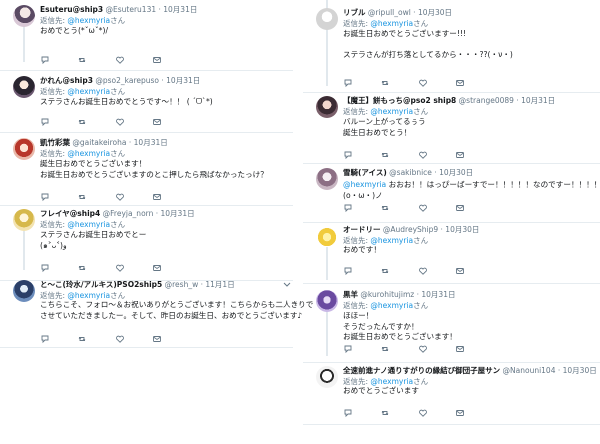 This screenshot has height=444, width=600. I want to click on user-name: リブル, so click(354, 12).